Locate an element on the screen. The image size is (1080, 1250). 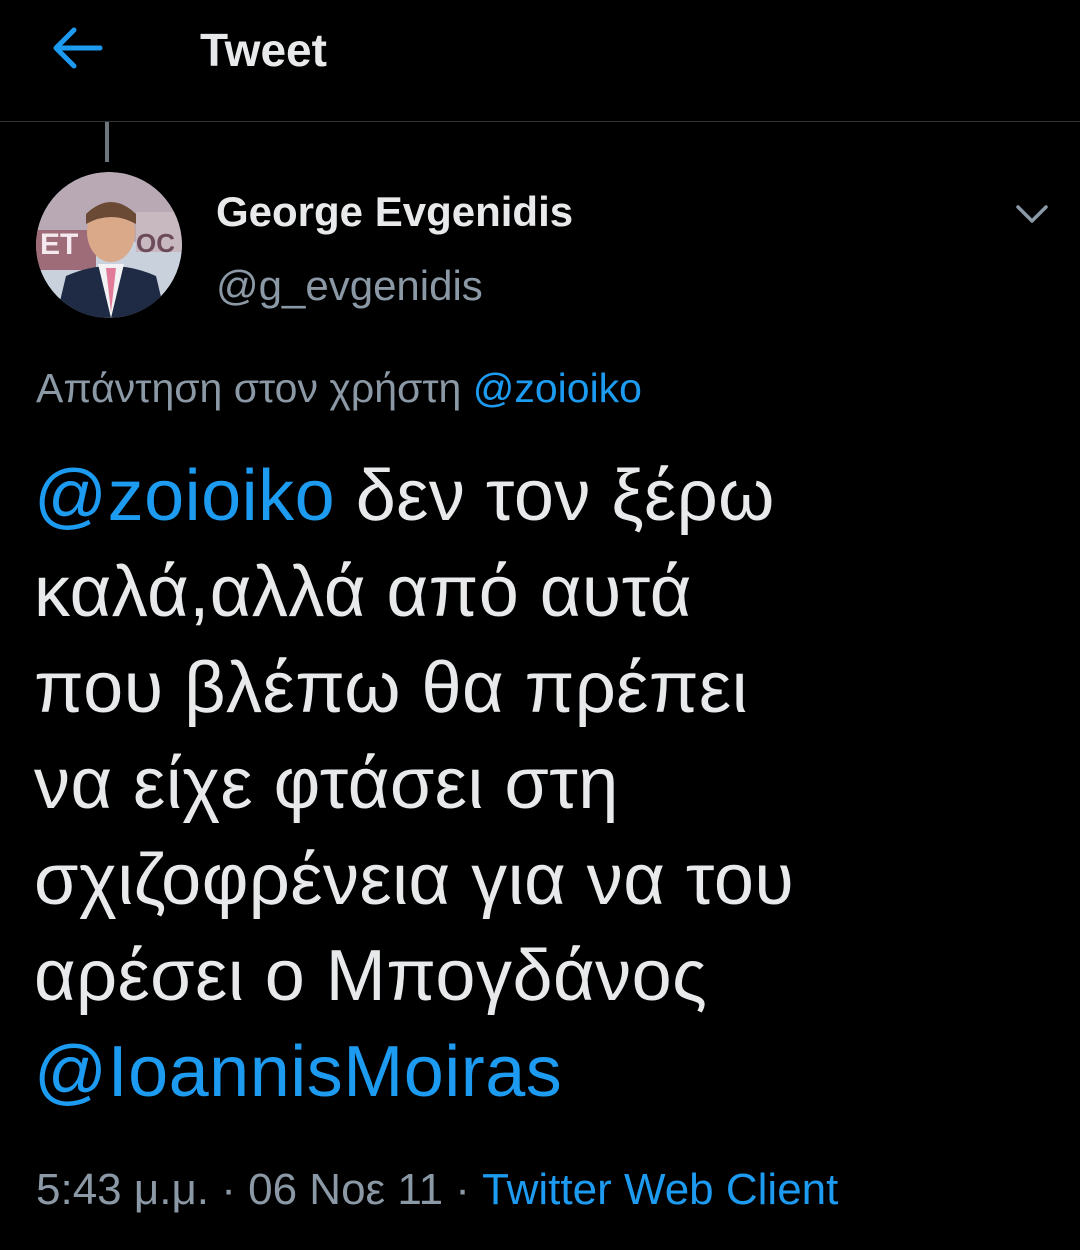
tweet-line: @zoioiko δεν τον ξέρω is located at coordinates (544, 496).